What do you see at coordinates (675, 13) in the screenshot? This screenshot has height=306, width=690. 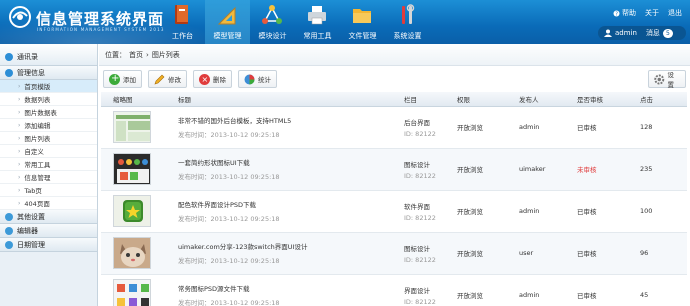 I see `logout-link: 退出` at bounding box center [675, 13].